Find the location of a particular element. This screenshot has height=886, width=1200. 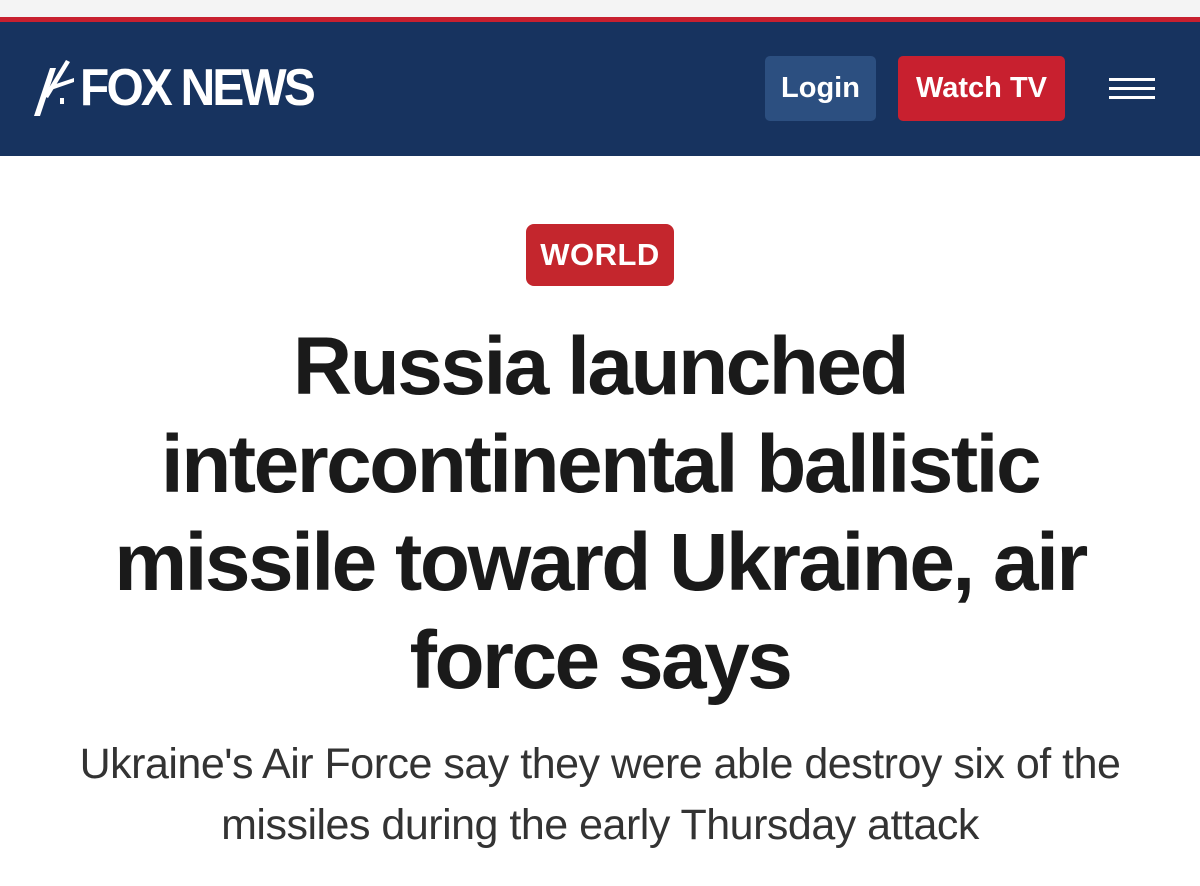

hamburger-menu-icon is located at coordinates (1132, 88).